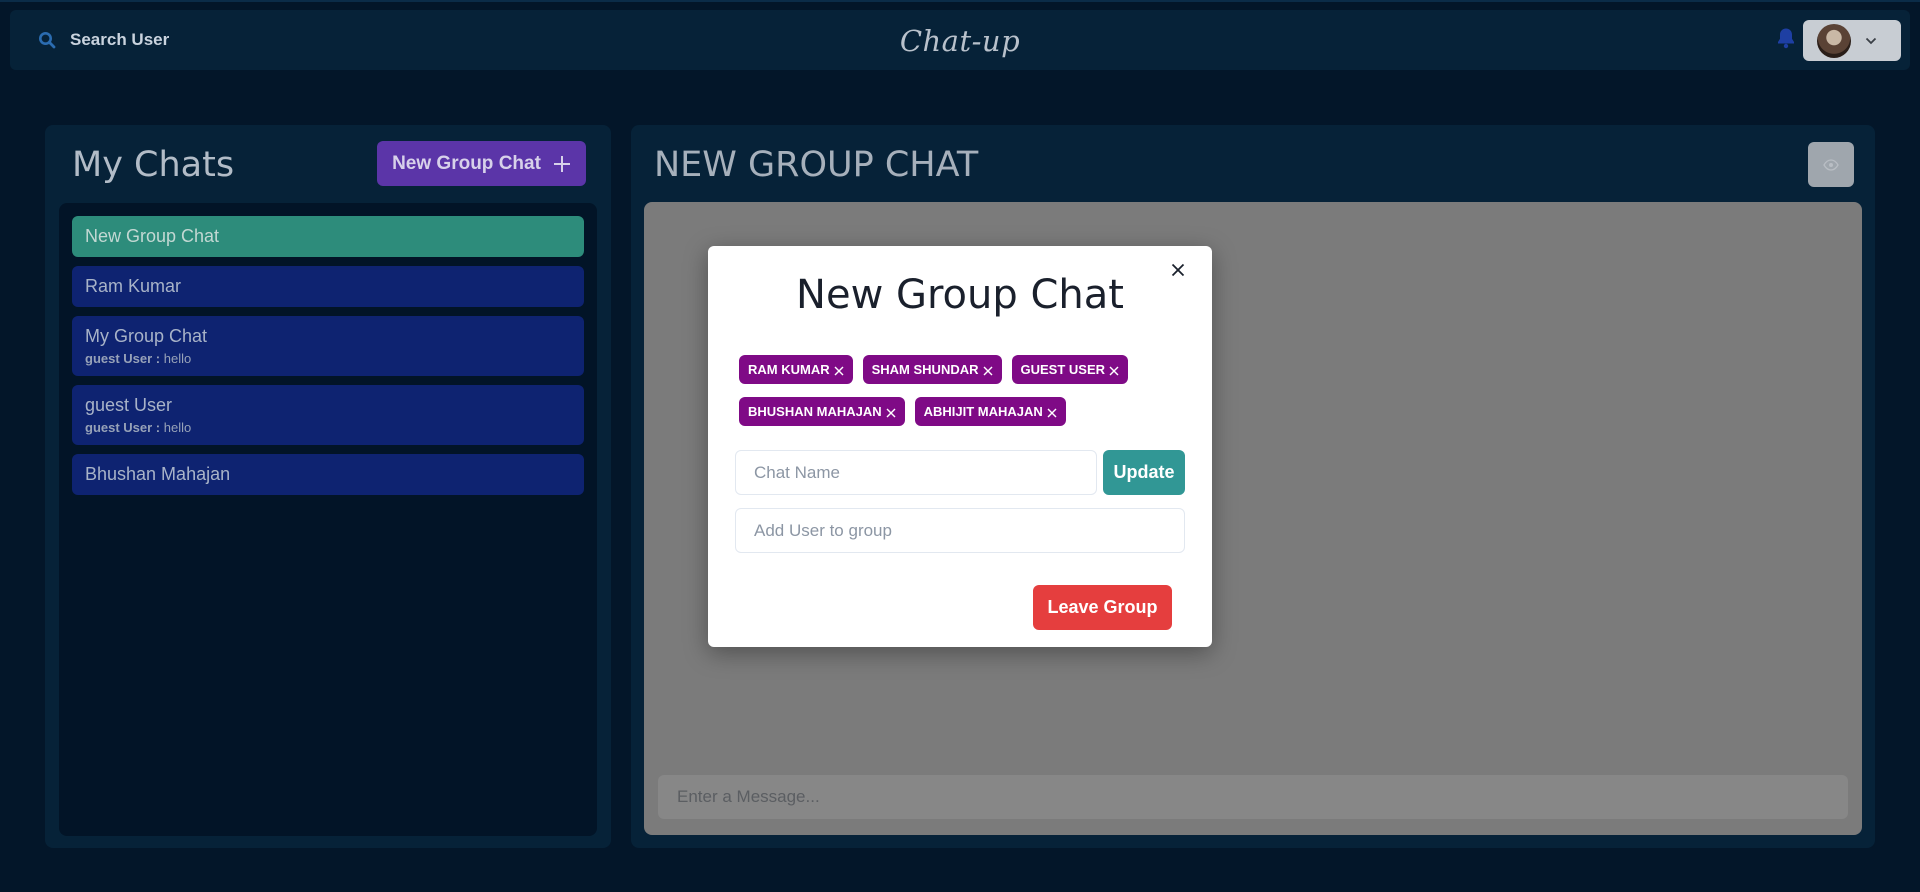 The width and height of the screenshot is (1920, 892). I want to click on eye-icon, so click(1831, 164).